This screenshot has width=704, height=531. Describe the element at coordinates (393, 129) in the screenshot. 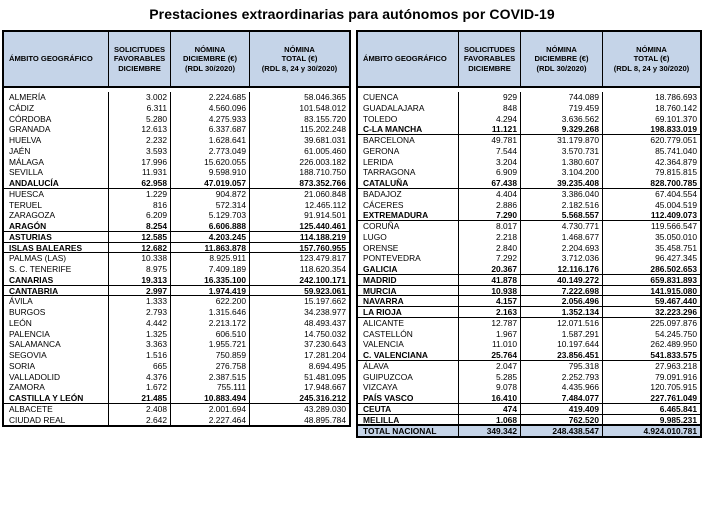

I see `cell-region: C-LA MANCHA` at that location.